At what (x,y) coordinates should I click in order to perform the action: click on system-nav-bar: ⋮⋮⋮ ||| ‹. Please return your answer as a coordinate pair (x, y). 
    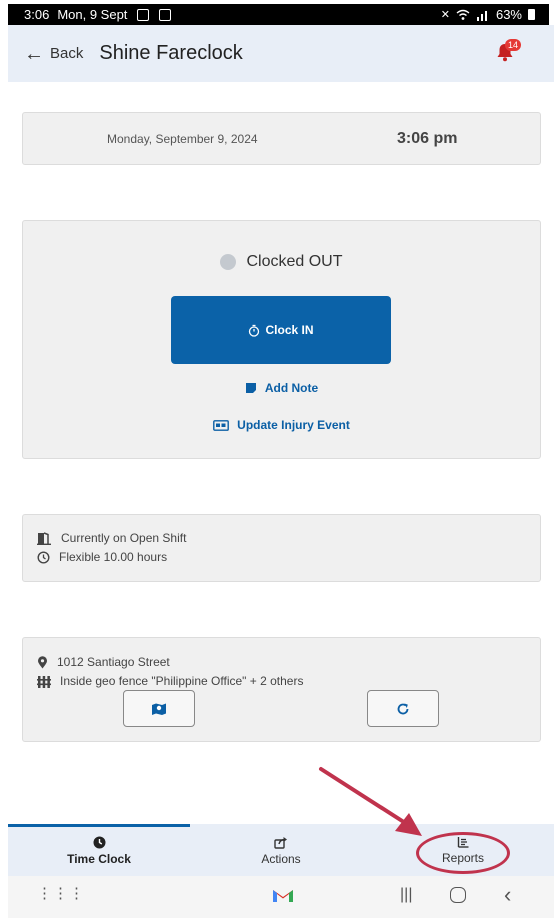
    Looking at the image, I should click on (281, 897).